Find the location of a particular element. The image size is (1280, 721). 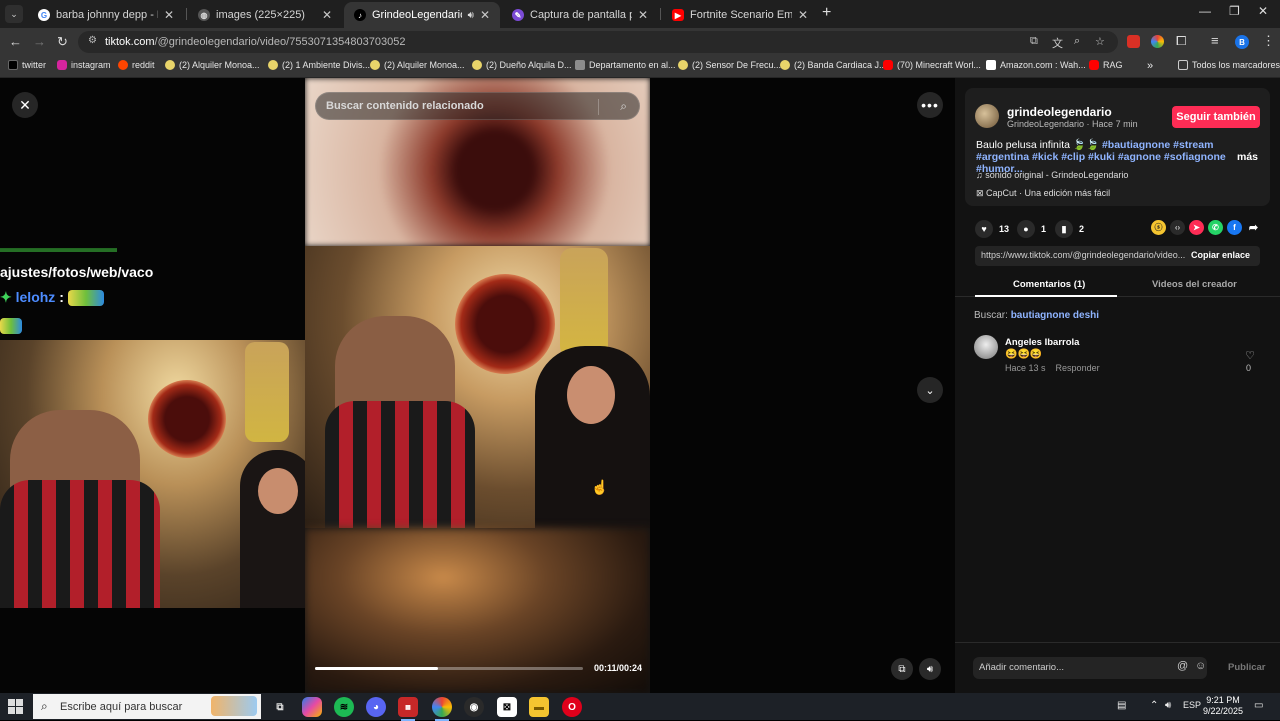

save-button: ▮ 2 is located at coordinates (1069, 229).